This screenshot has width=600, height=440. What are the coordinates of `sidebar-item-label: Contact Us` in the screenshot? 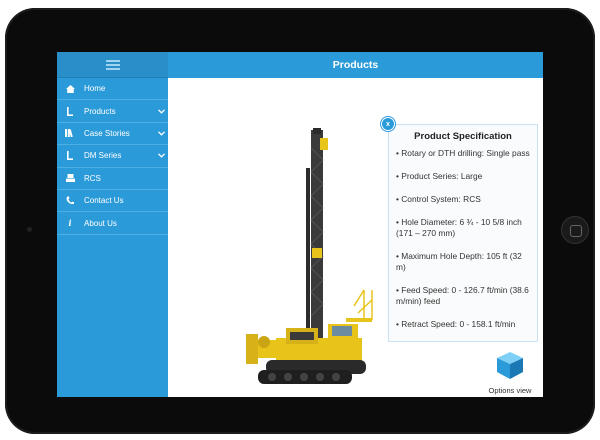 It's located at (104, 201).